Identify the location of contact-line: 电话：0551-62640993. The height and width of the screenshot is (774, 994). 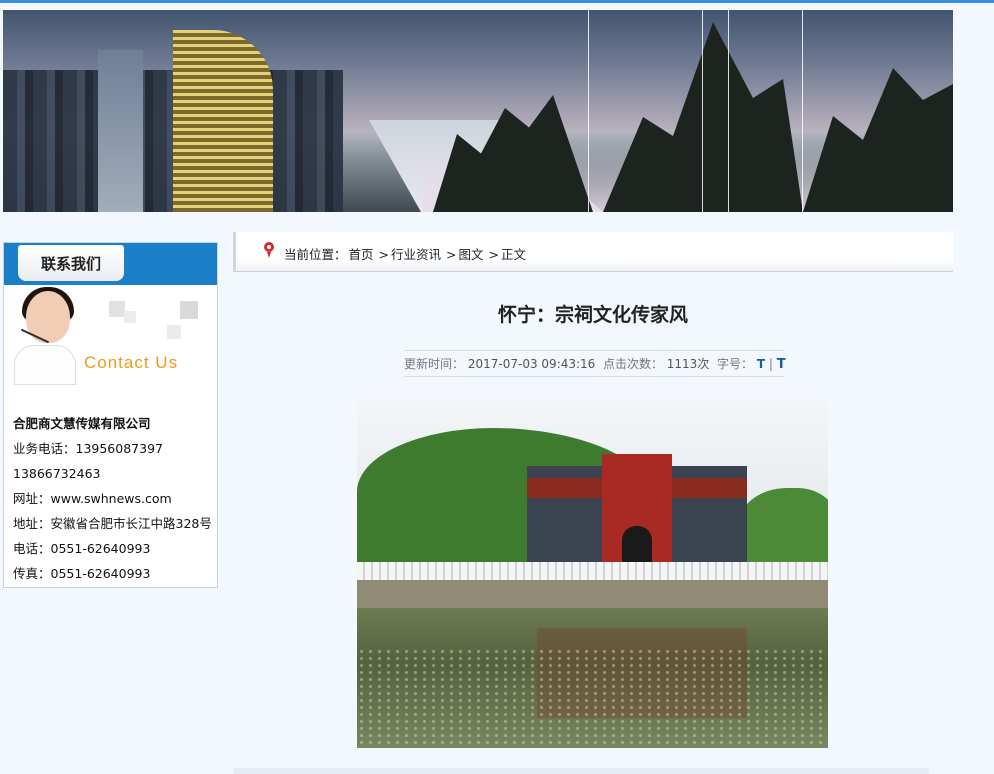
(82, 548).